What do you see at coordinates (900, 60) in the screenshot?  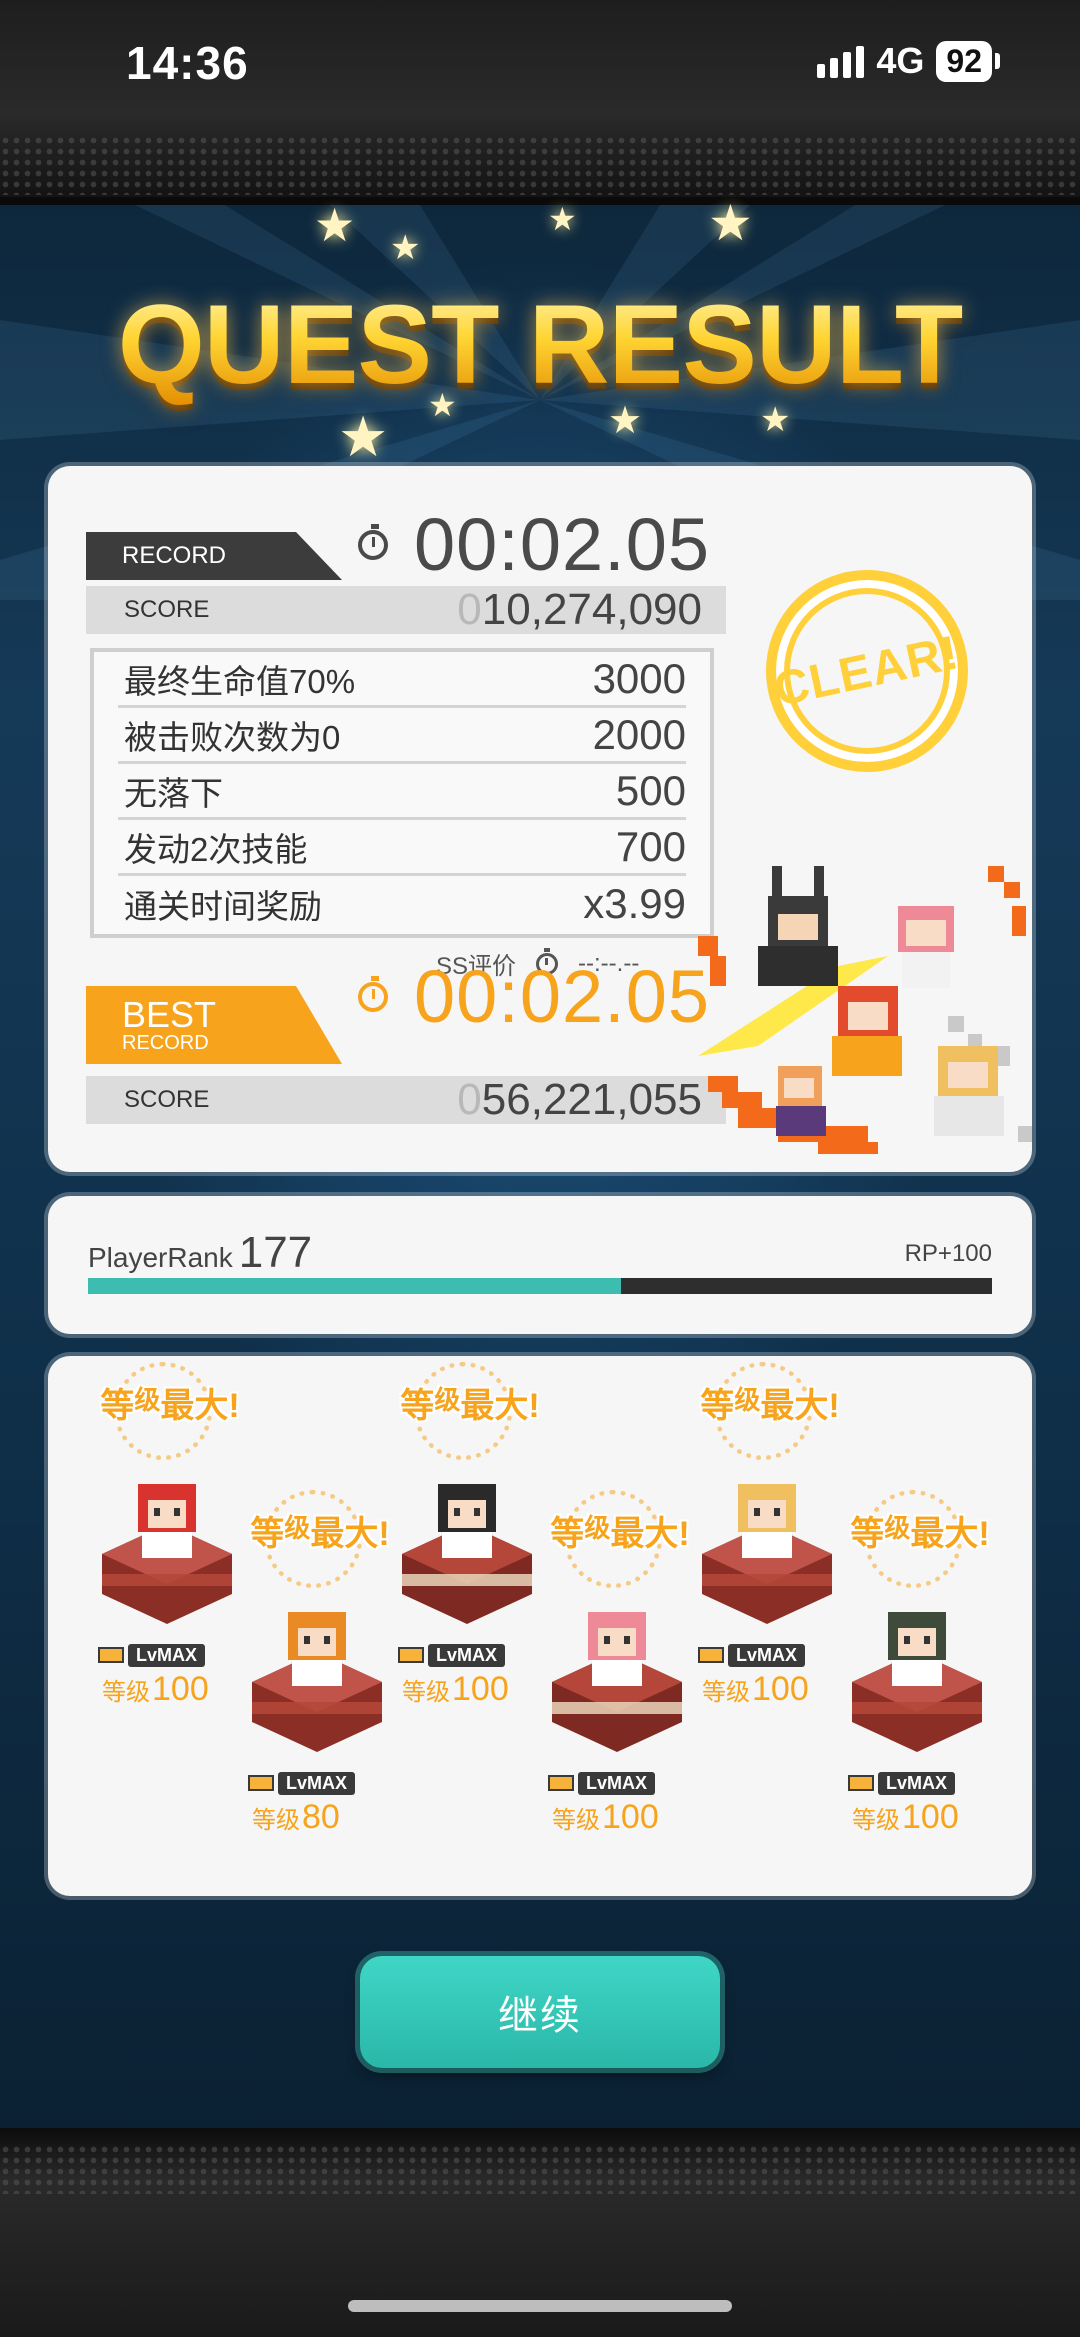 I see `network-type: 4G` at bounding box center [900, 60].